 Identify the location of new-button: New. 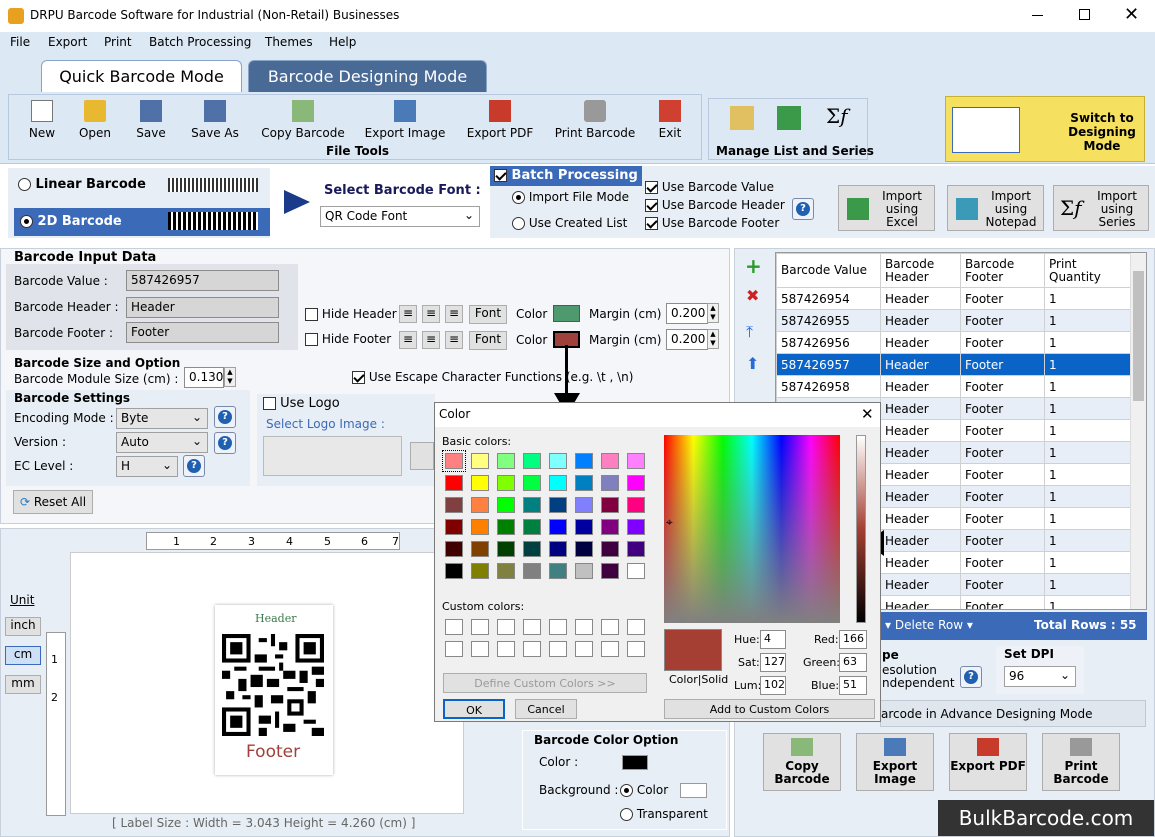
(42, 120).